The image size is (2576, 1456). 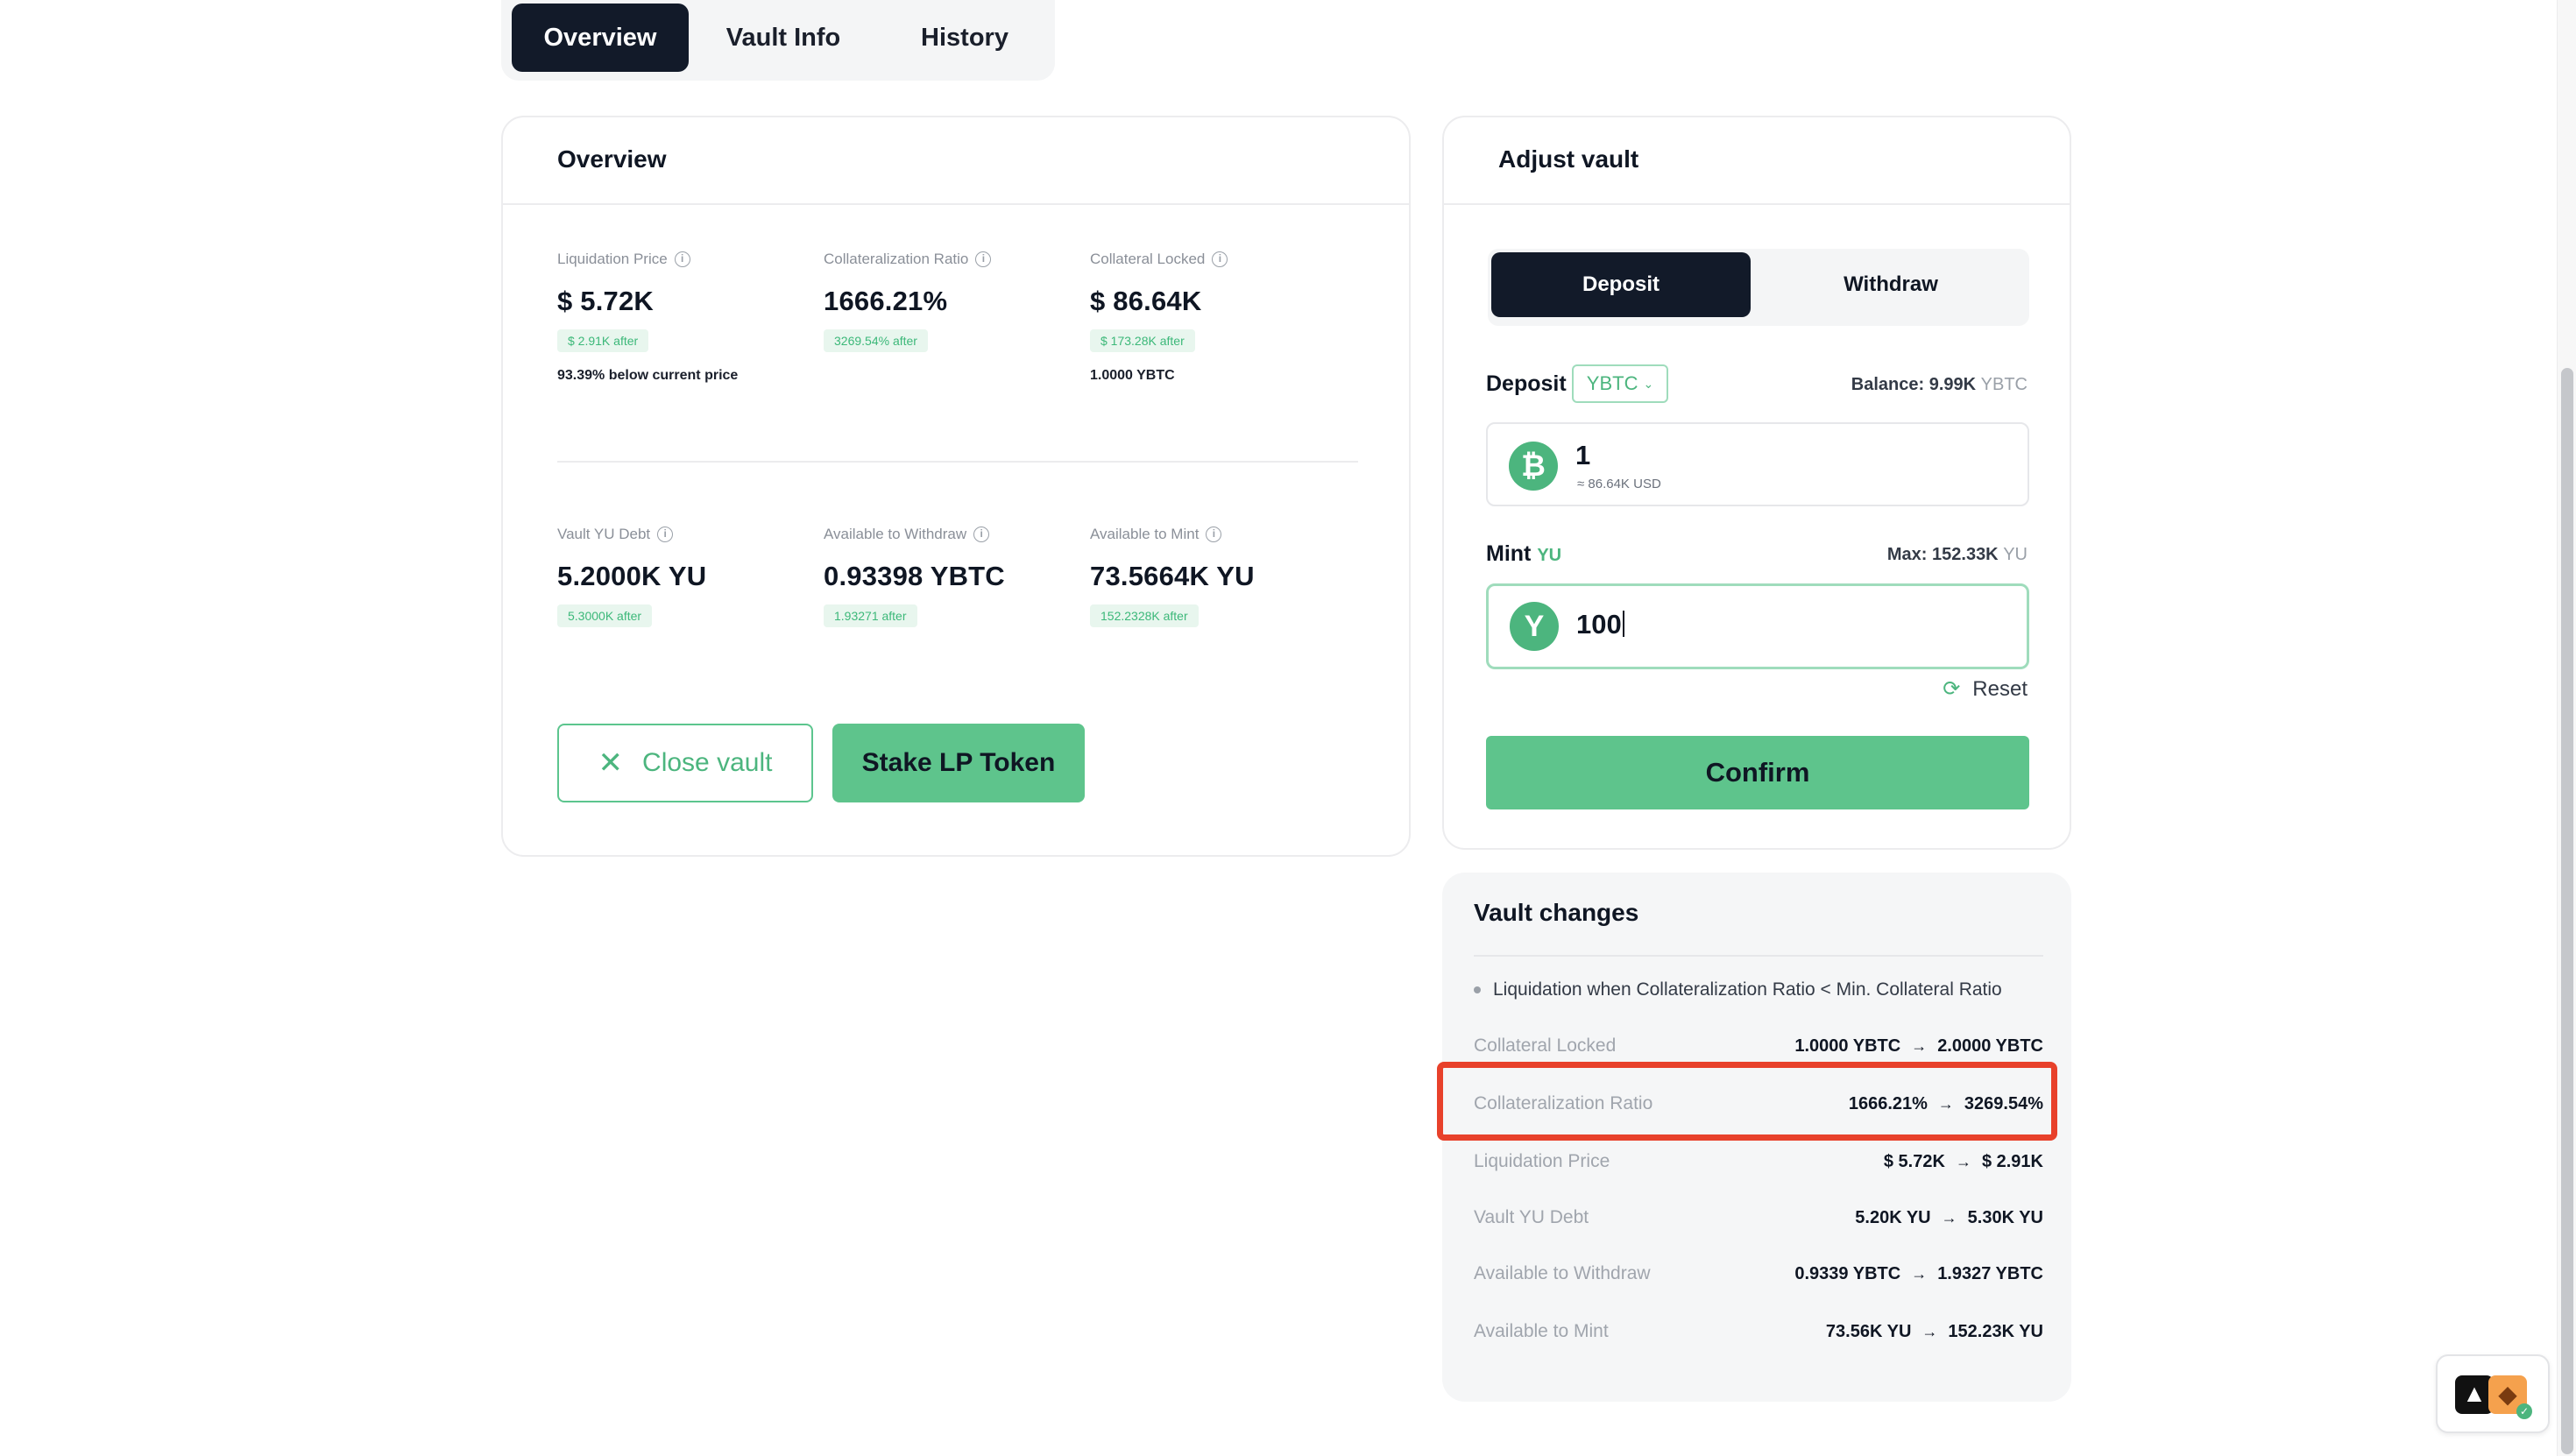 I want to click on change-label: Collateral Locked, so click(x=1545, y=1045).